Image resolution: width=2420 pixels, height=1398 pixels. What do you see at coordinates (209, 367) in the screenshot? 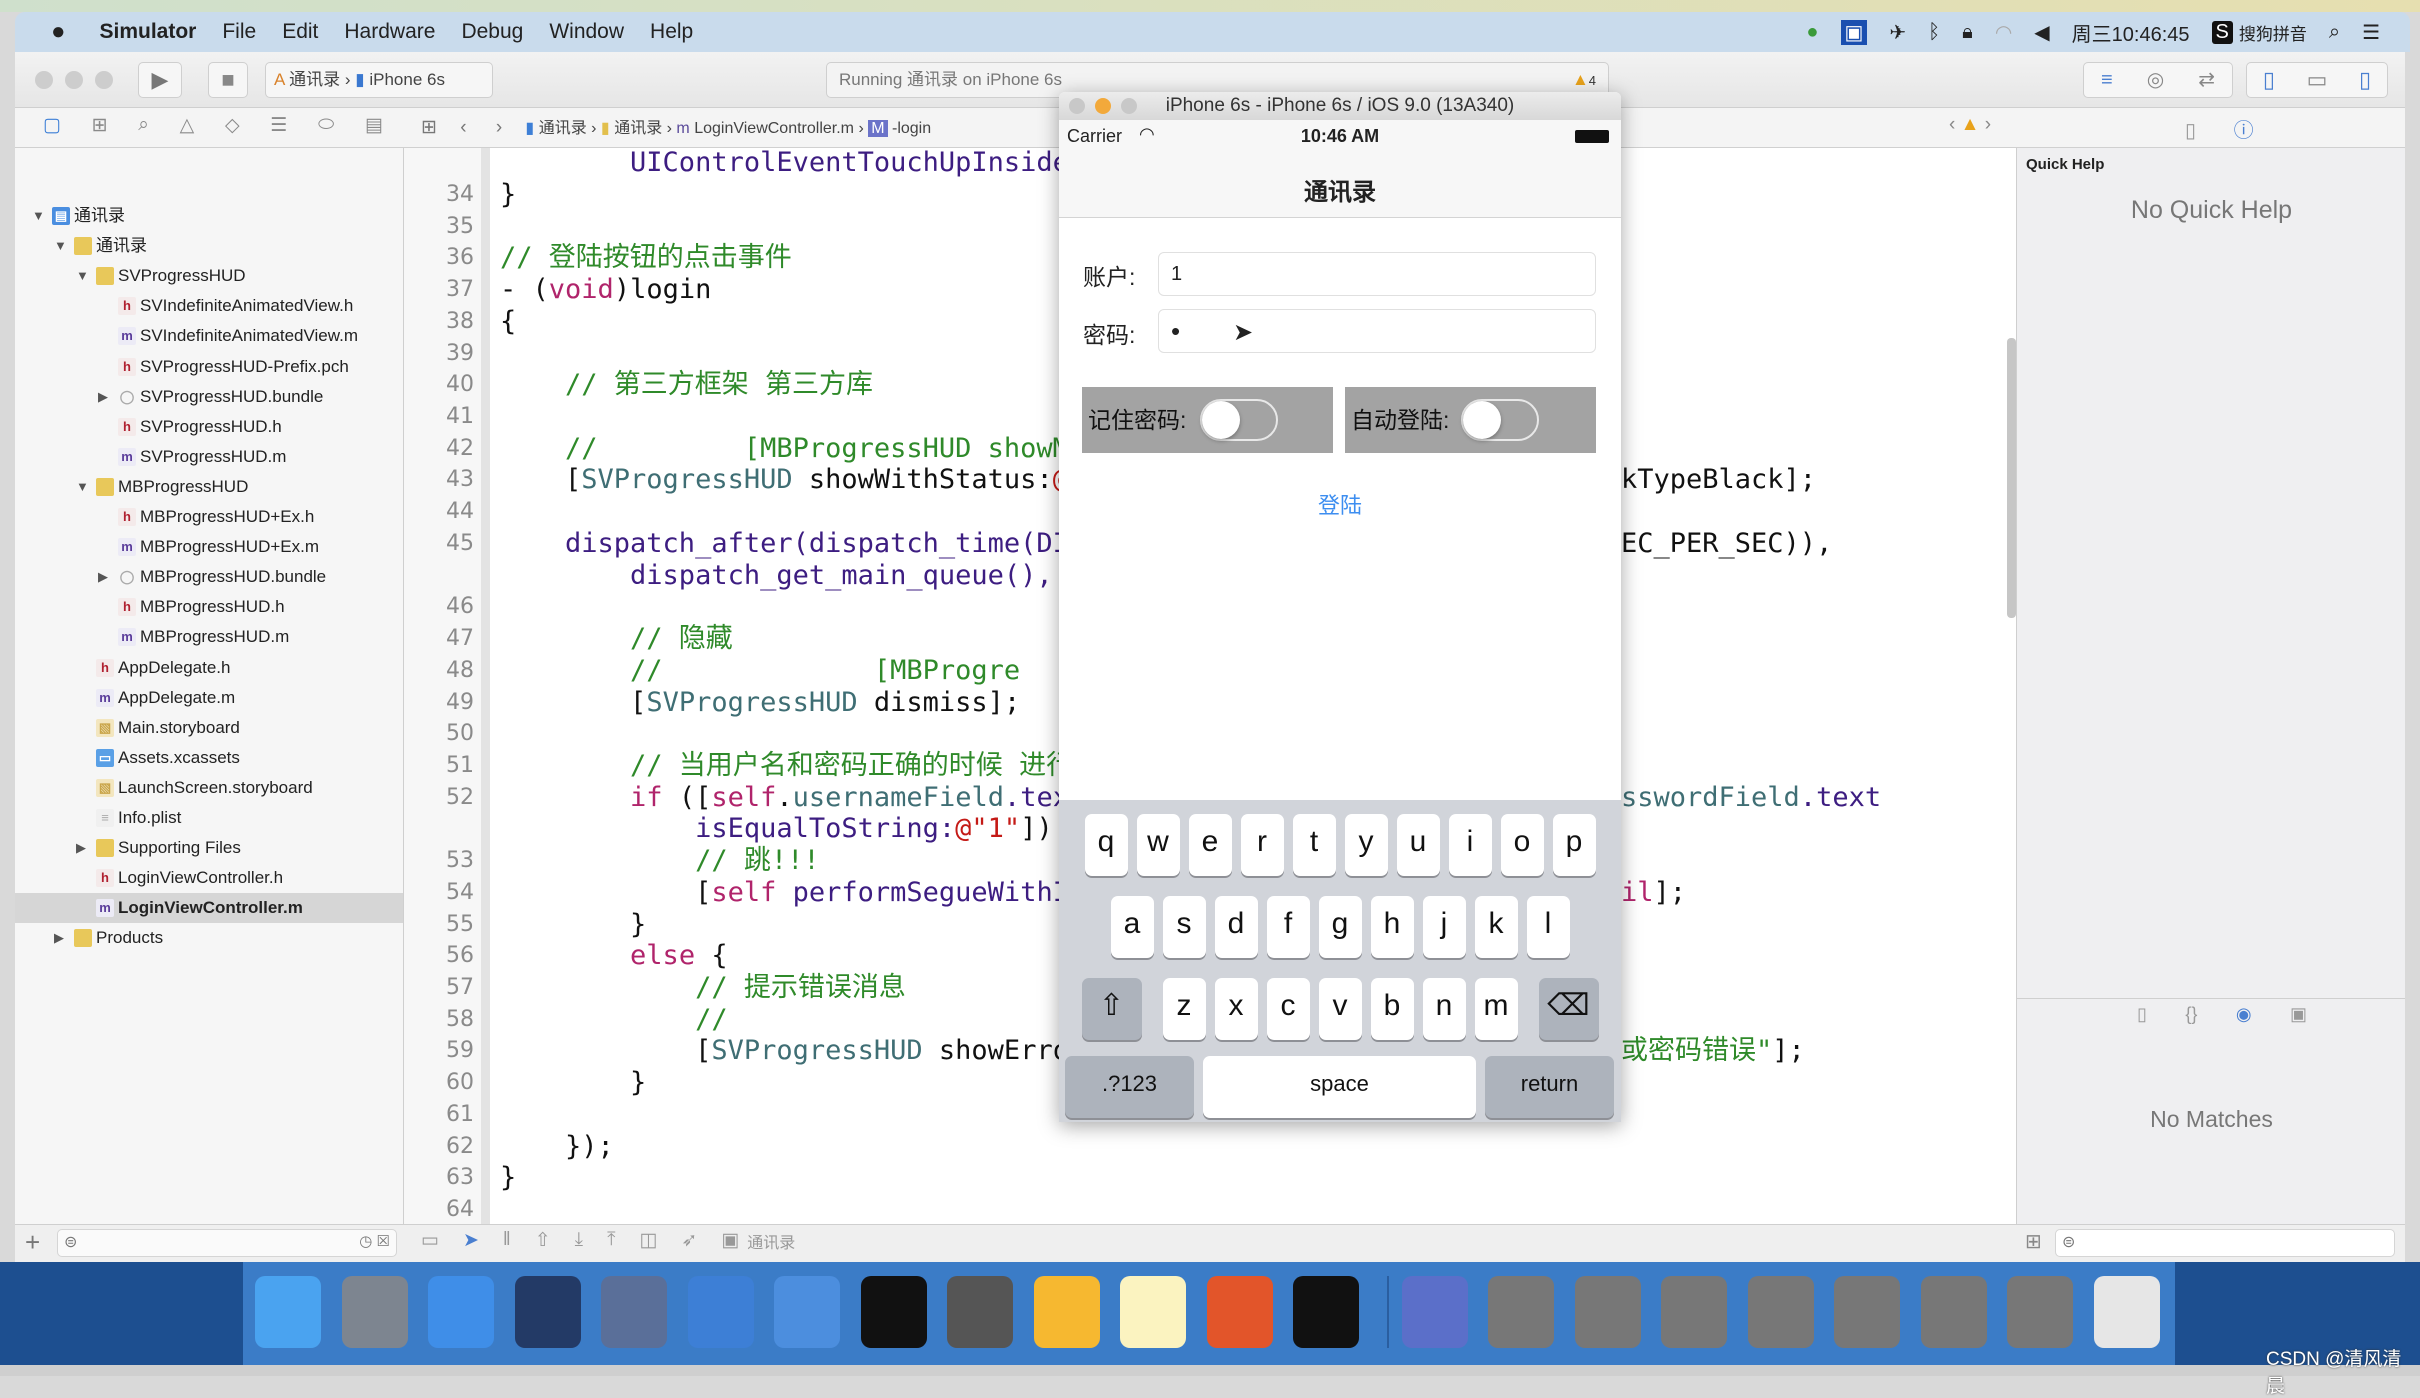
I see `file-tree-item: h SVProgressHUD-Prefix.pch` at bounding box center [209, 367].